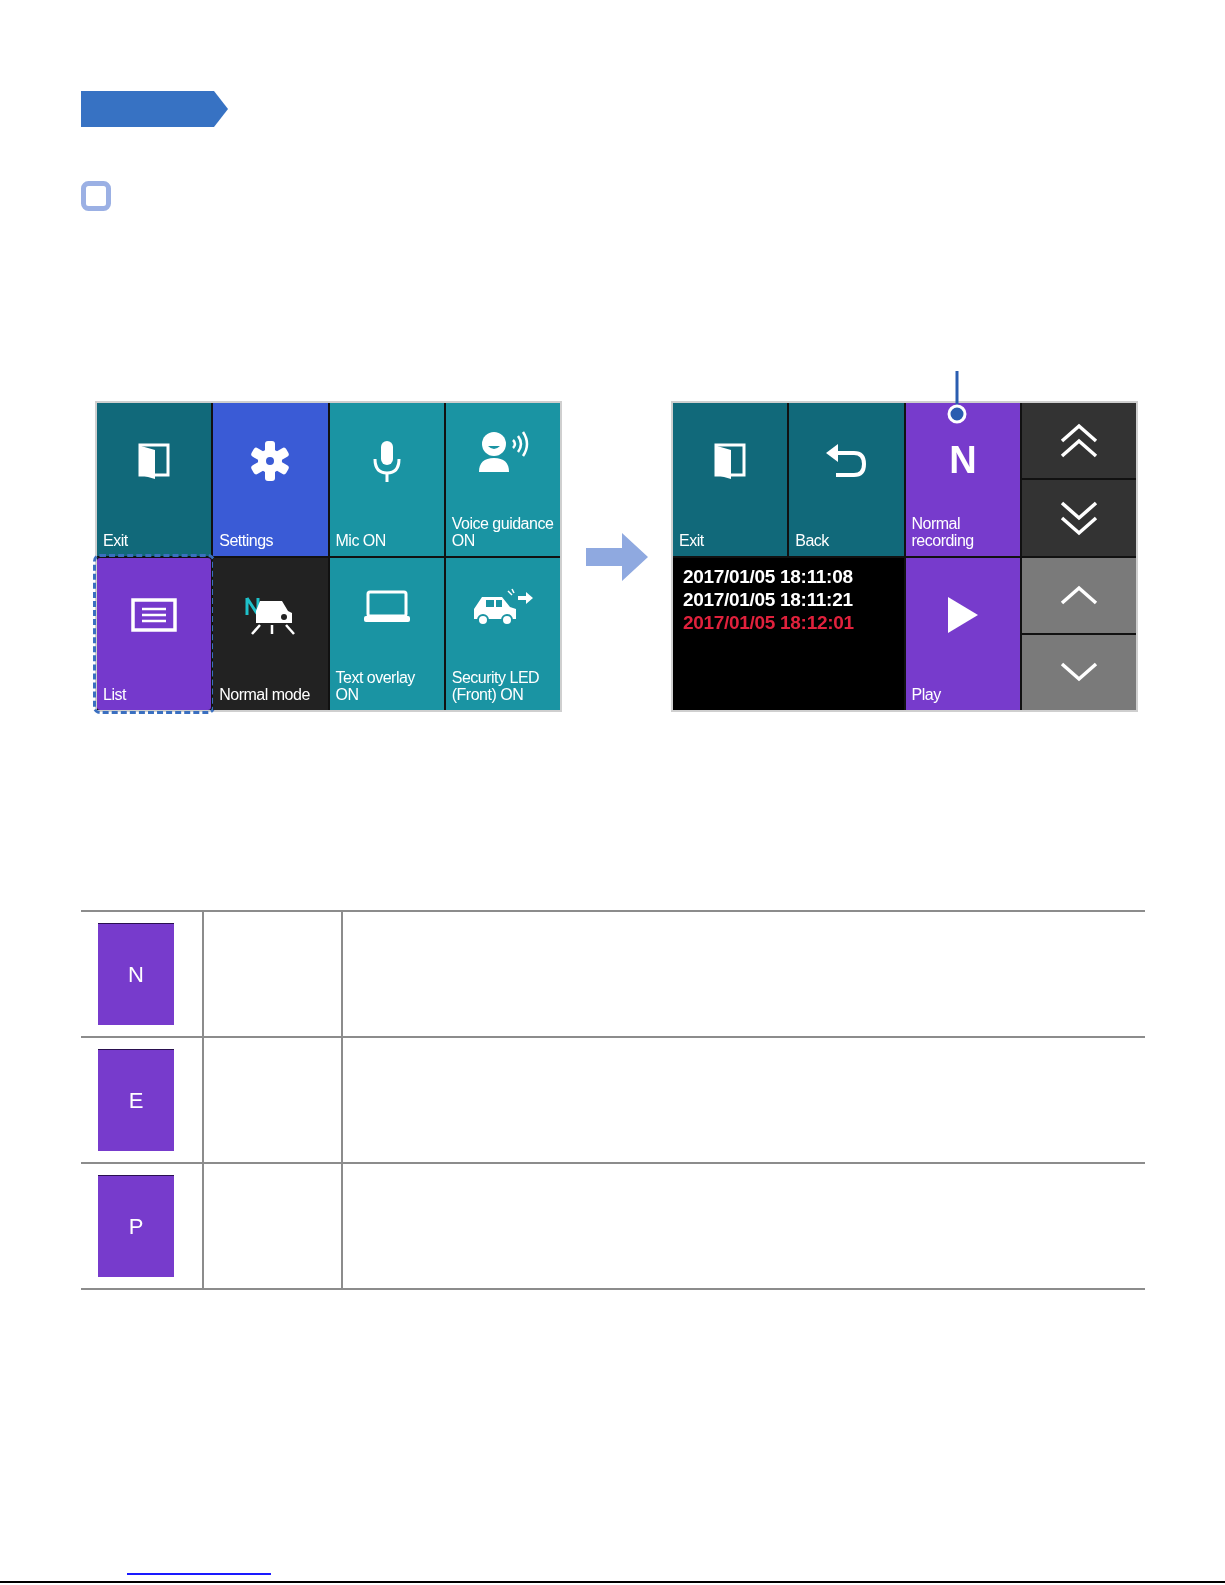 The image size is (1225, 1585). Describe the element at coordinates (942, 531) in the screenshot. I see `tile-label: Normal recording` at that location.